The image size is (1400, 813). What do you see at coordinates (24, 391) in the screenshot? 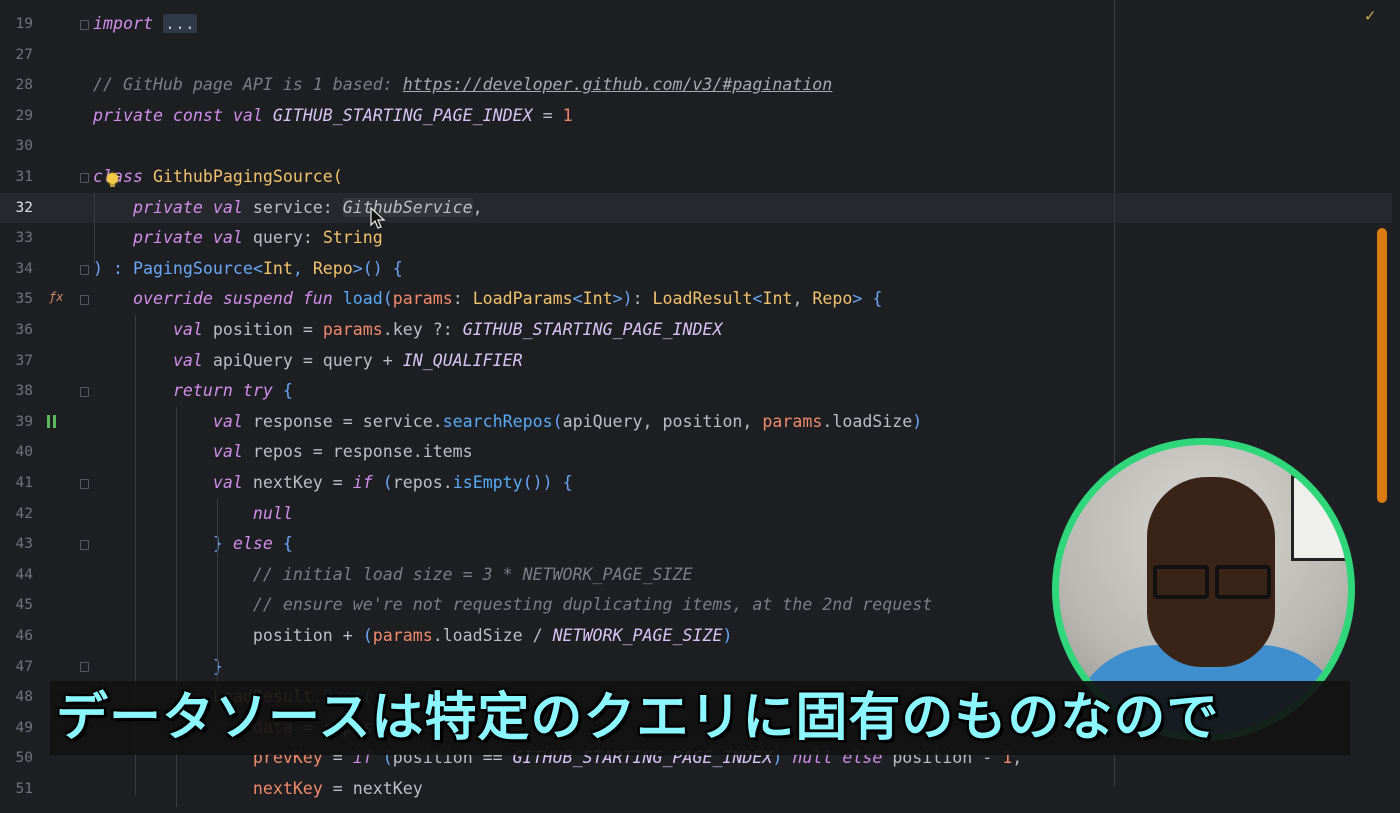
I see `line-number: 38` at bounding box center [24, 391].